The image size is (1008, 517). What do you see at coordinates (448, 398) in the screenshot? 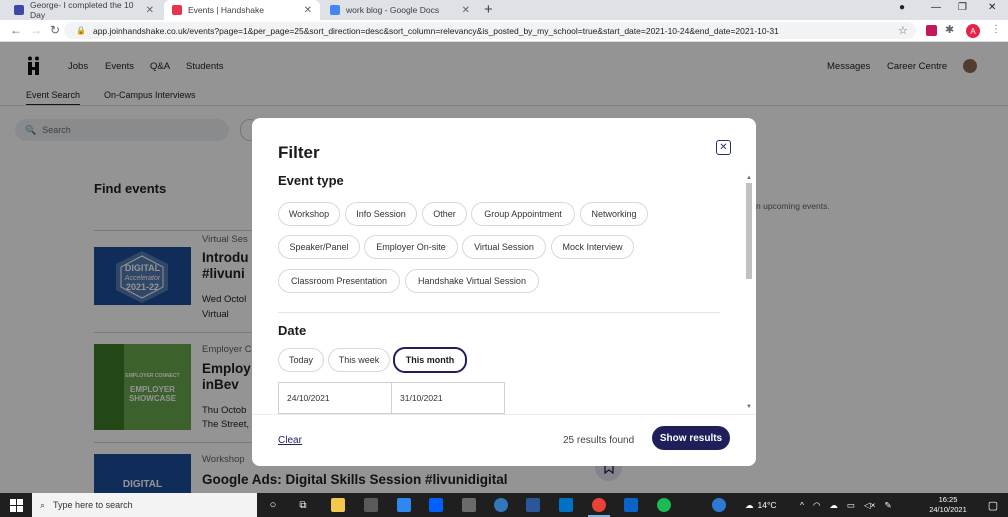
I see `end-date-input: 31/10/2021` at bounding box center [448, 398].